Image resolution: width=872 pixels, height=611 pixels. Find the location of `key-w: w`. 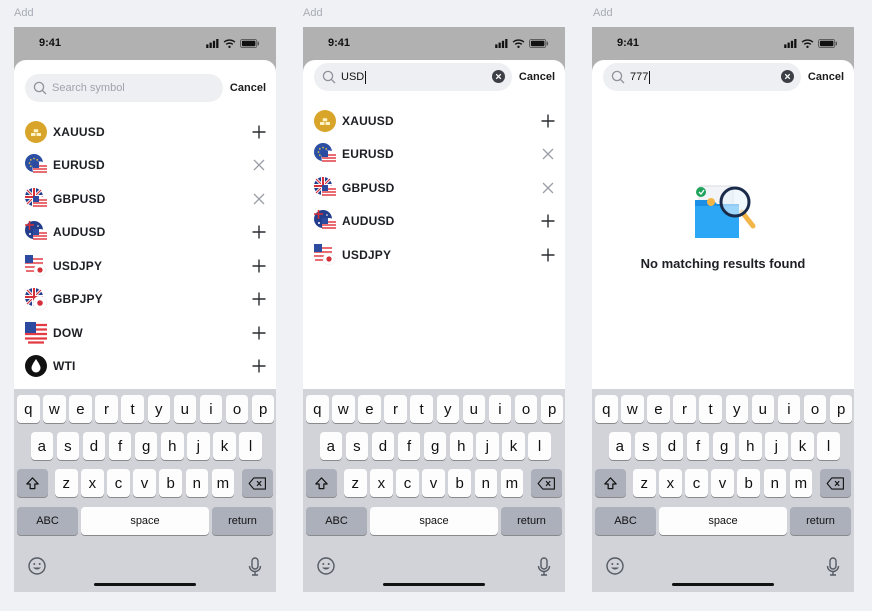

key-w: w is located at coordinates (343, 409).